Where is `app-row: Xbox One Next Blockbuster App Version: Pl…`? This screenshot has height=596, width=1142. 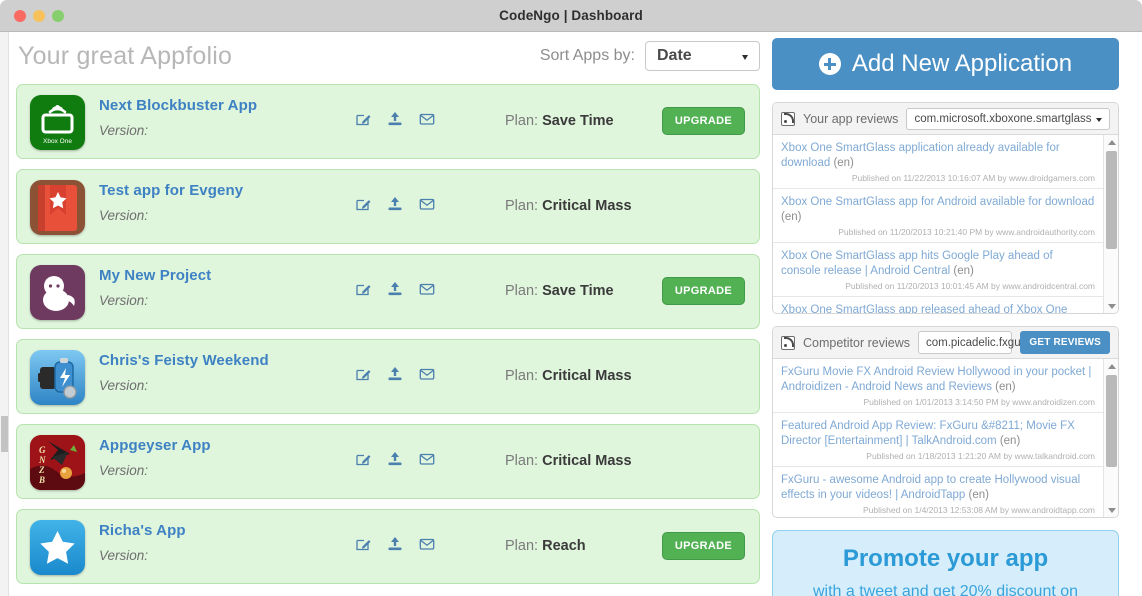
app-row: Xbox One Next Blockbuster App Version: Pl… is located at coordinates (388, 121).